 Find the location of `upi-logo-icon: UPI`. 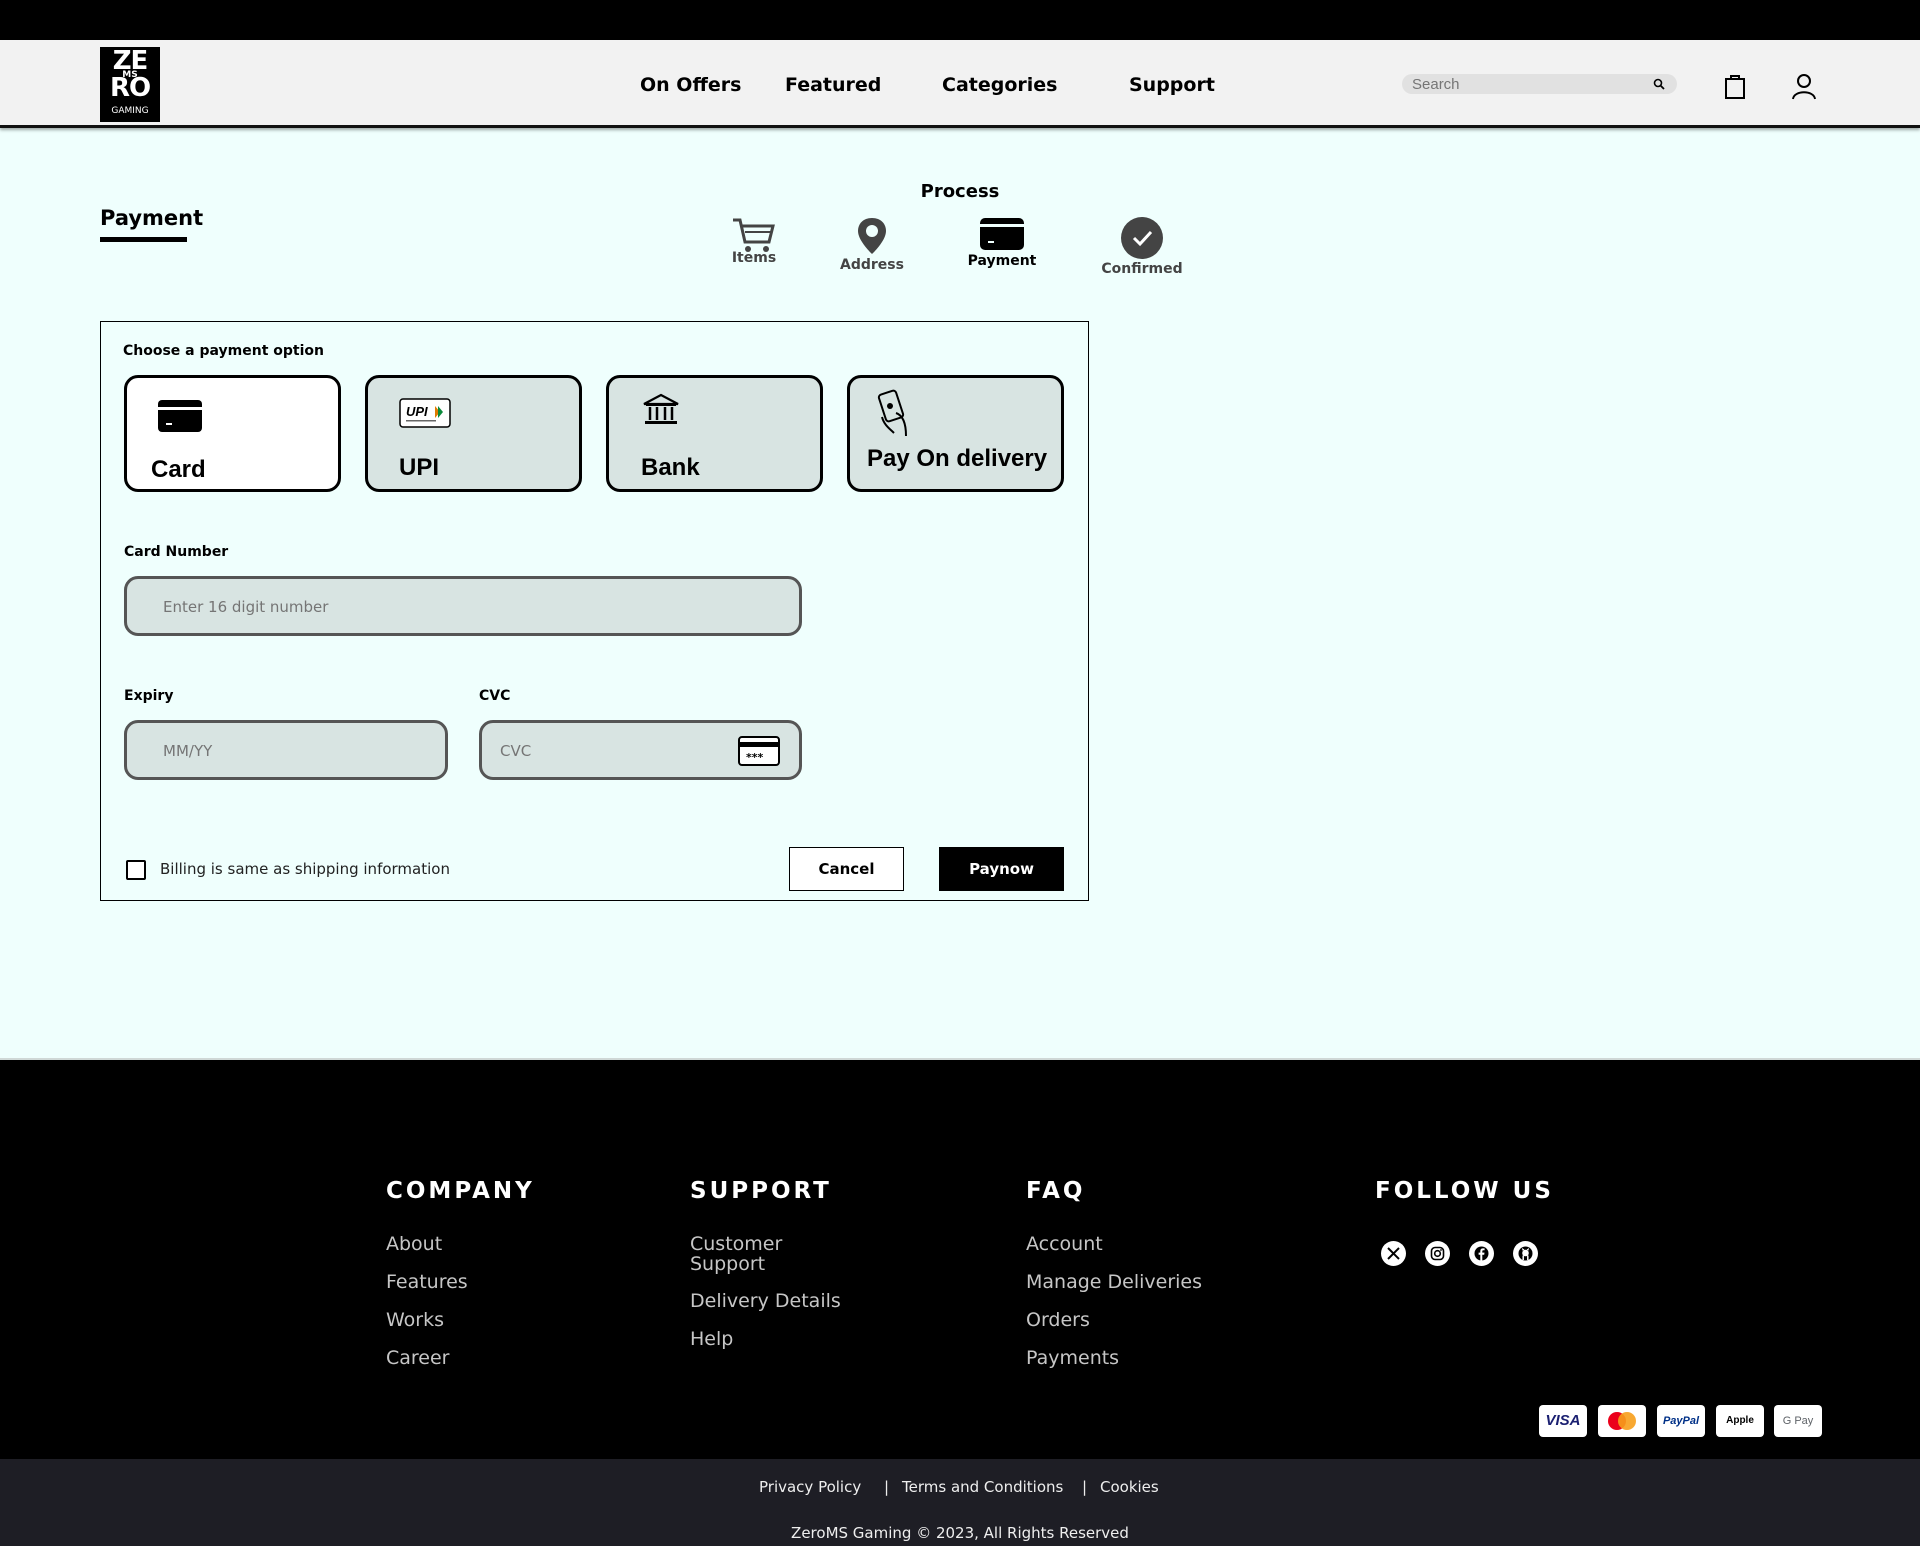

upi-logo-icon: UPI is located at coordinates (425, 413).